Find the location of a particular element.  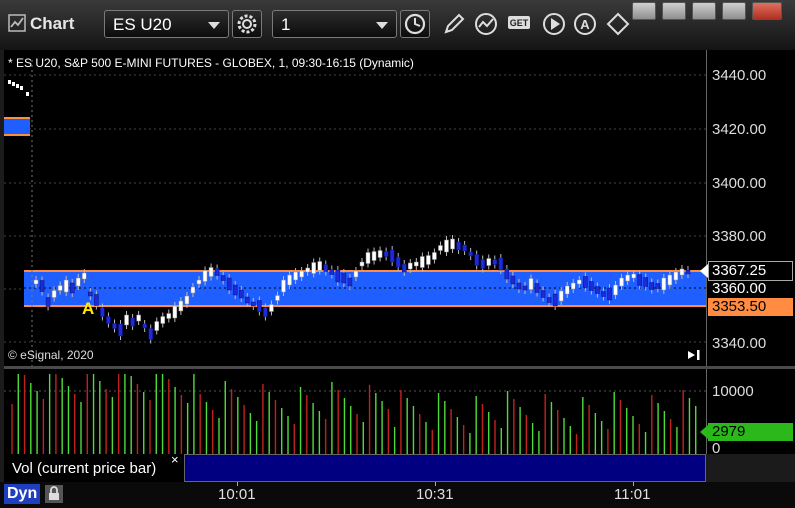

indicator-icon is located at coordinates (486, 24).